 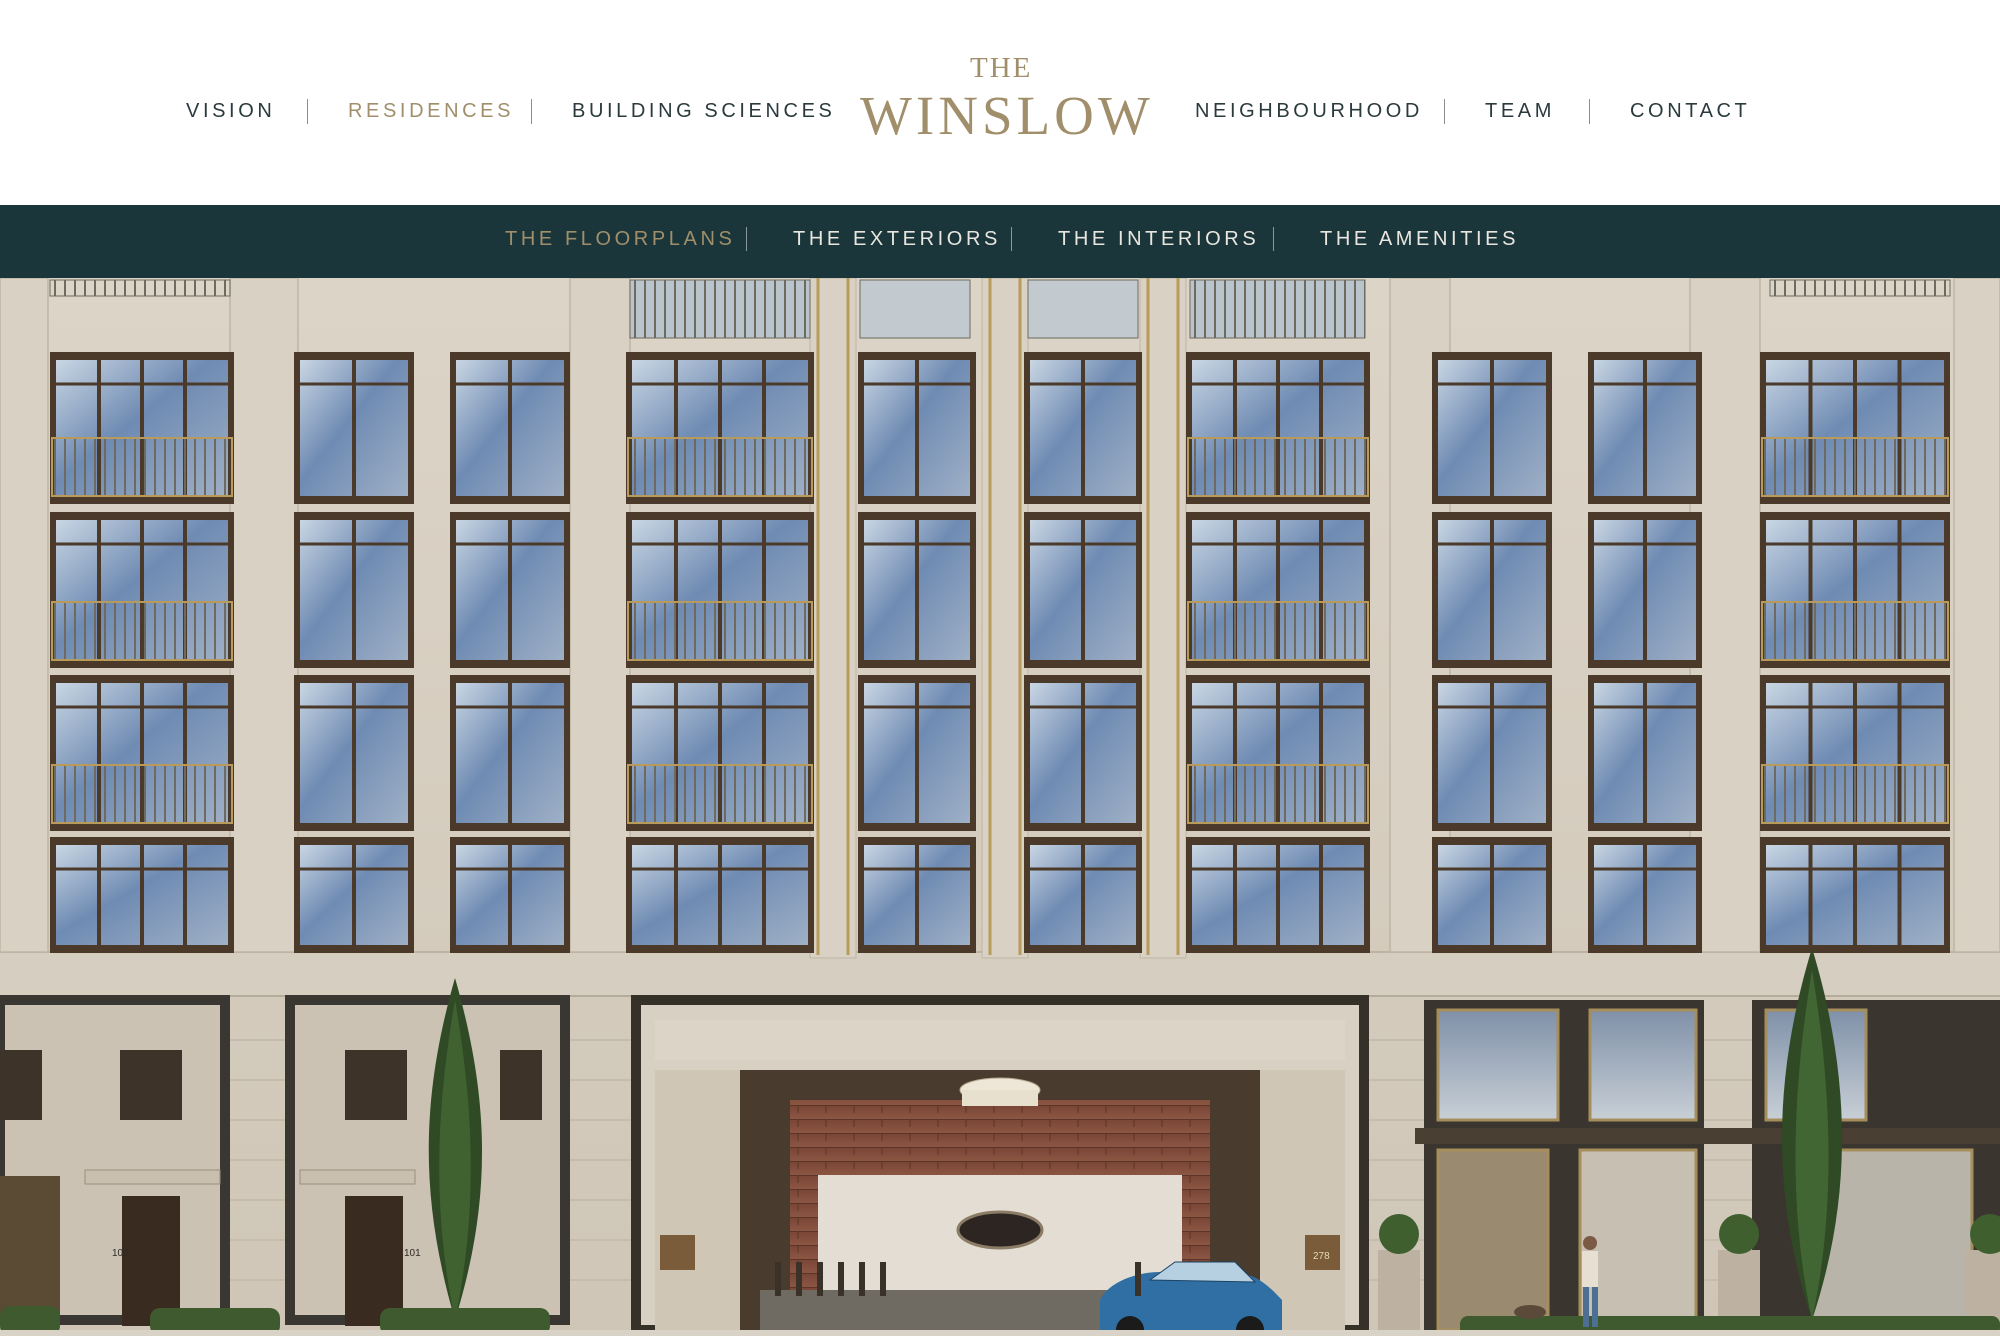 I want to click on subnav-interiors: THE INTERIORS, so click(x=1158, y=239).